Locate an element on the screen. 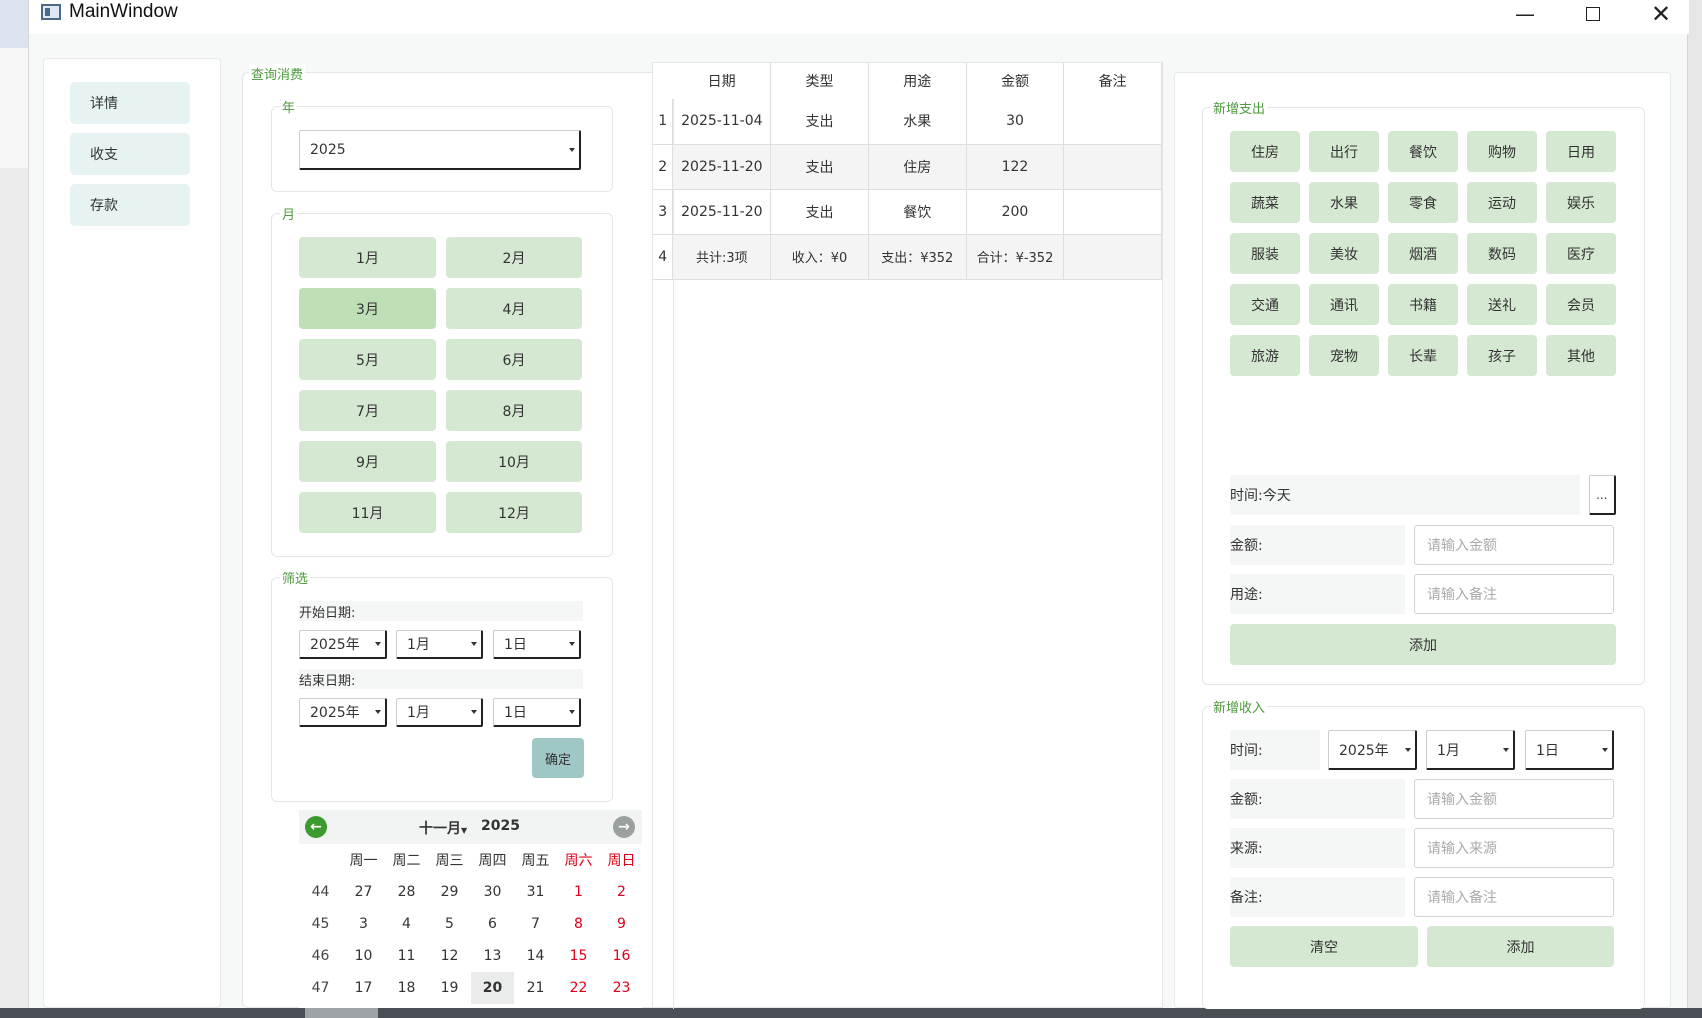 The width and height of the screenshot is (1702, 1018). calendar-day: 16 is located at coordinates (621, 956).